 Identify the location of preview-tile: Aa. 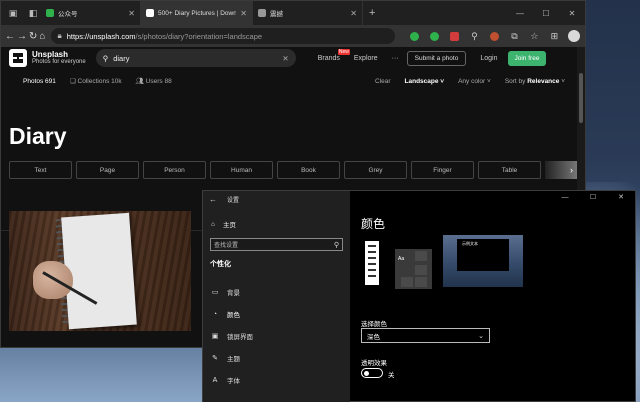
(413, 269).